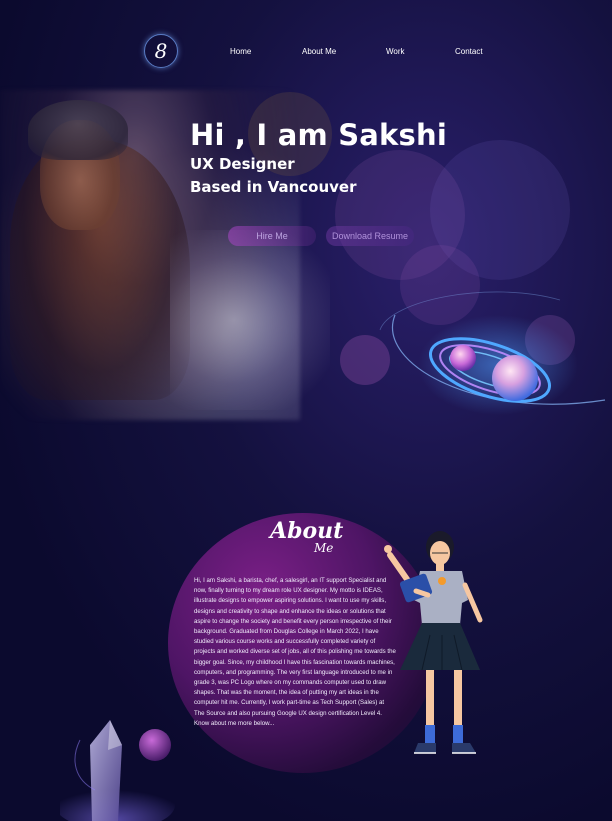  Describe the element at coordinates (117, 770) in the screenshot. I see `crystal-illustration` at that location.